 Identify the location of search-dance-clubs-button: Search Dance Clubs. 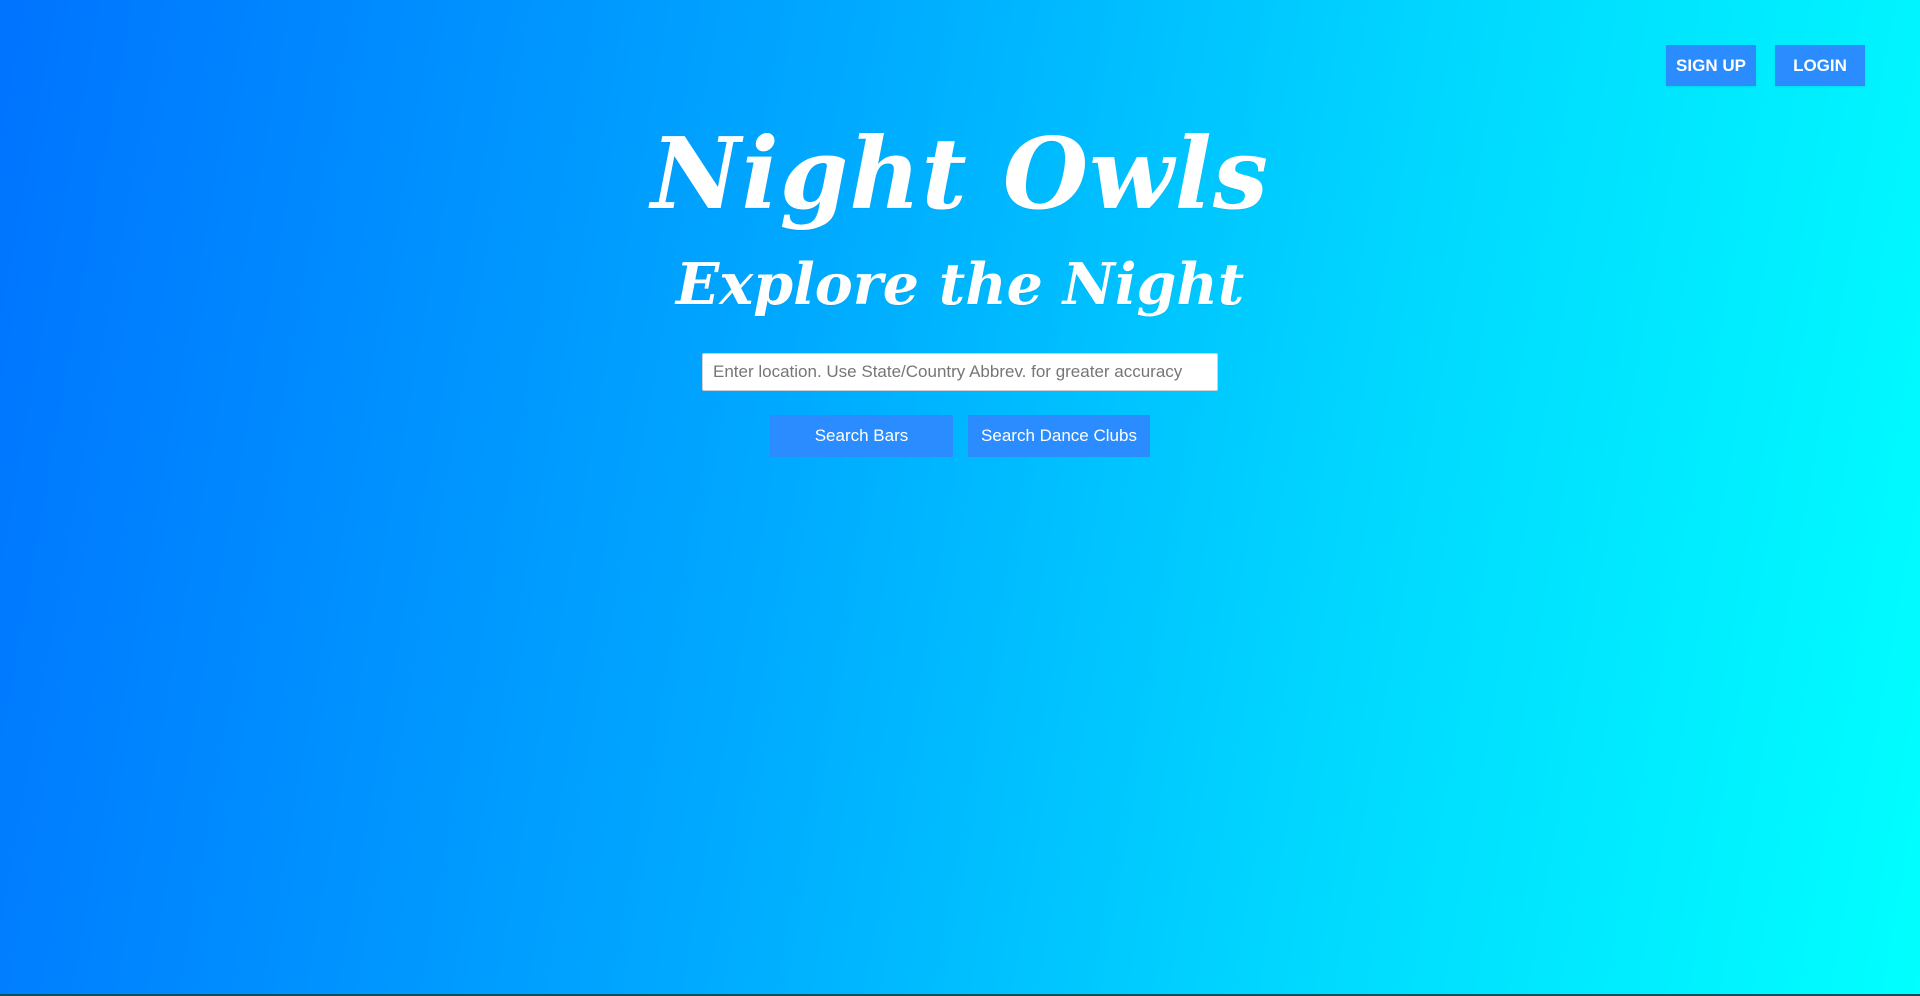
(1059, 436).